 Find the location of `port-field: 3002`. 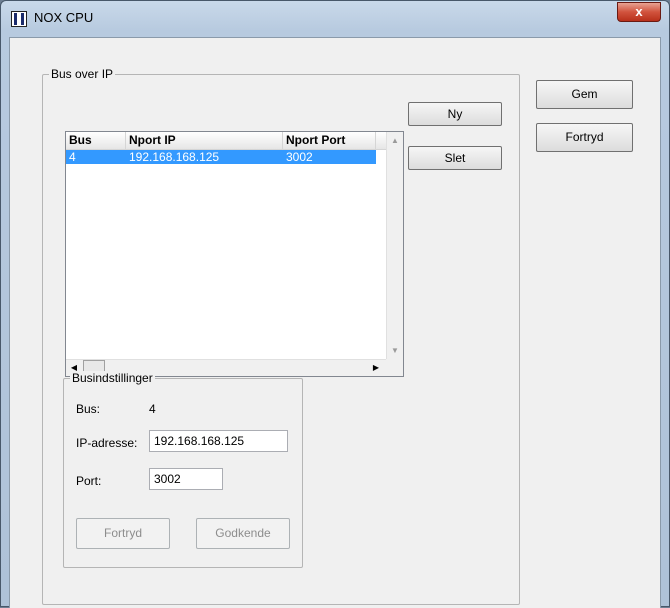

port-field: 3002 is located at coordinates (186, 479).